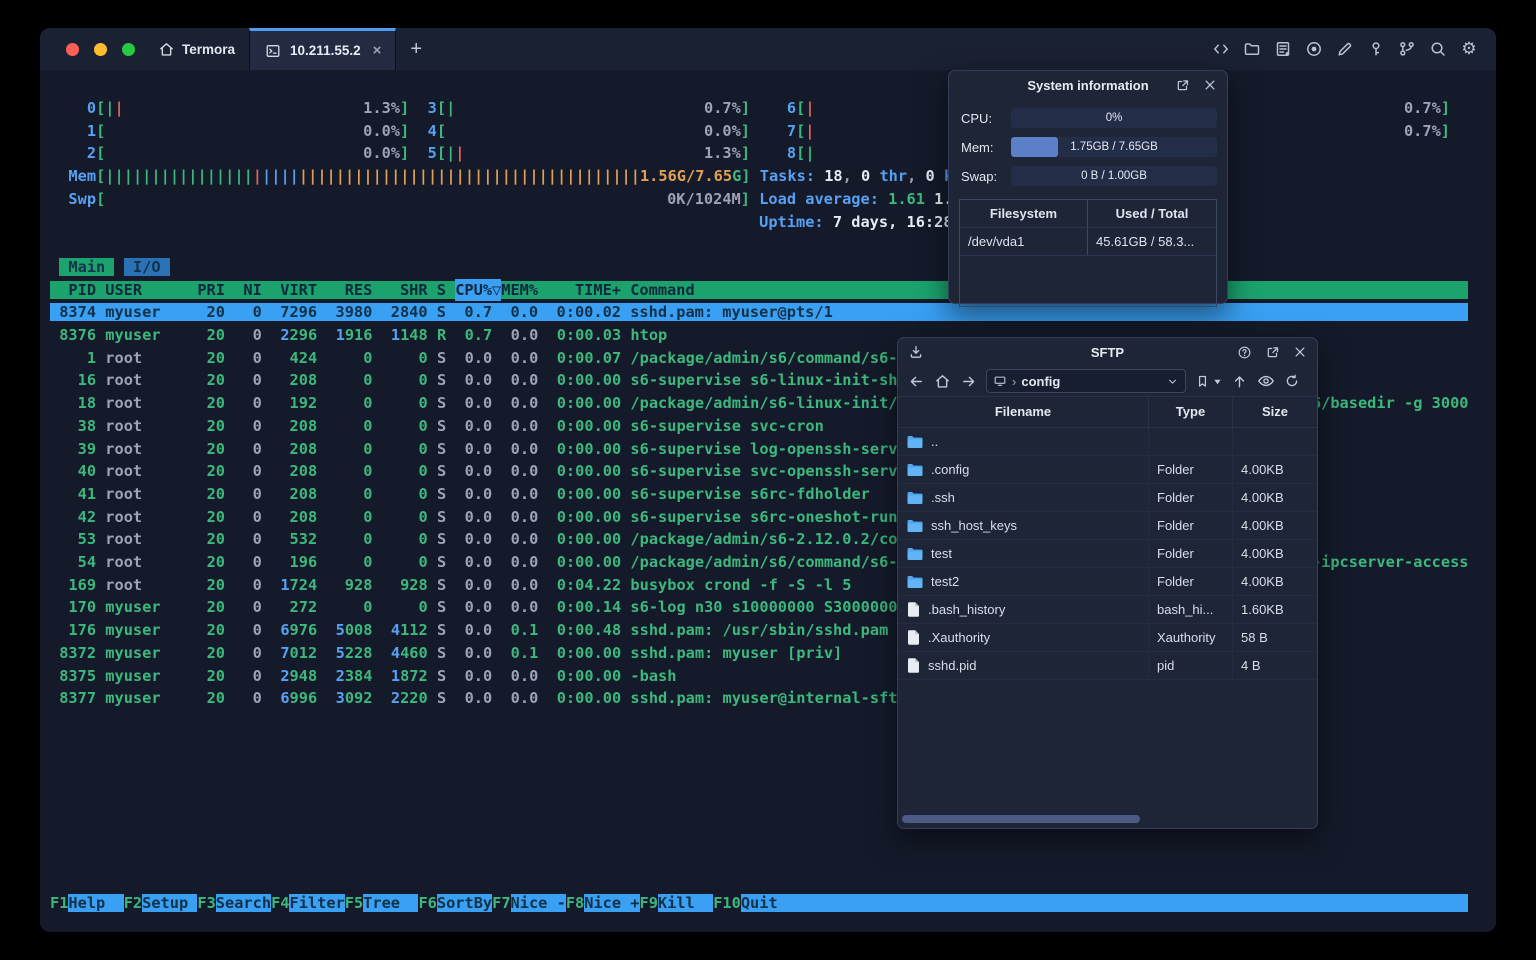 The height and width of the screenshot is (960, 1536). I want to click on sftp-file-row: test2 Folder 4.00KB, so click(1107, 582).